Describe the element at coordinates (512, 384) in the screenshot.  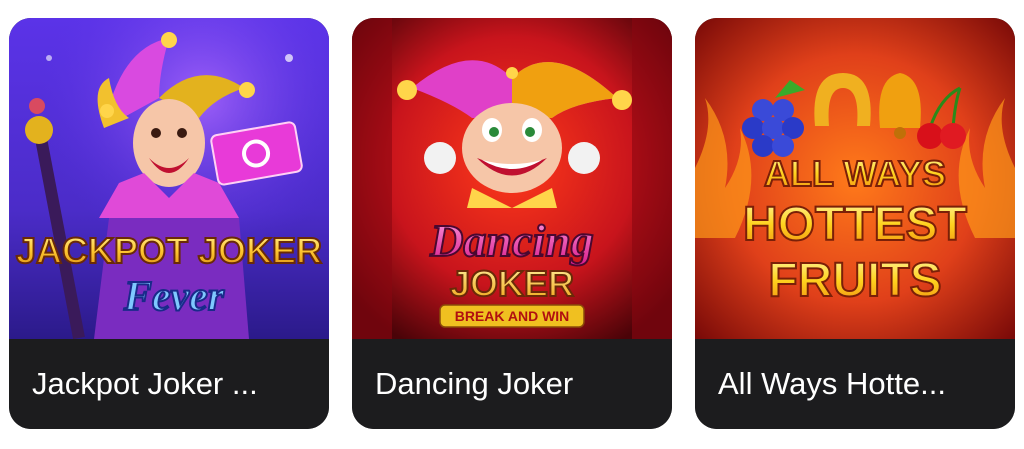
I see `game-title-label: Dancing Joker` at that location.